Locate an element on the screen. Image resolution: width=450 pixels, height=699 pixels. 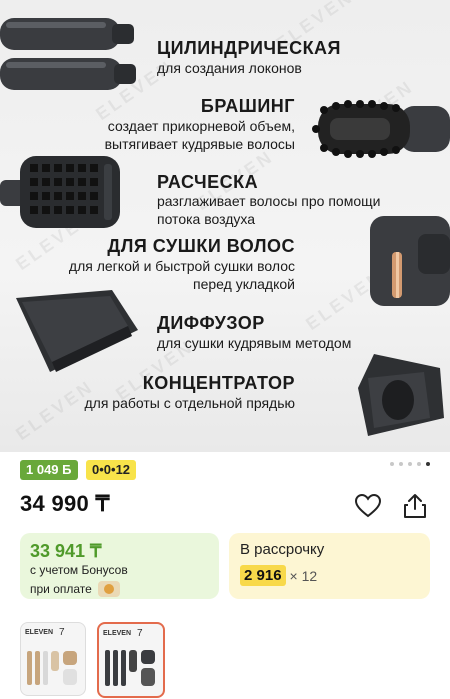
paddle-comb-illustration is located at coordinates (60, 192).